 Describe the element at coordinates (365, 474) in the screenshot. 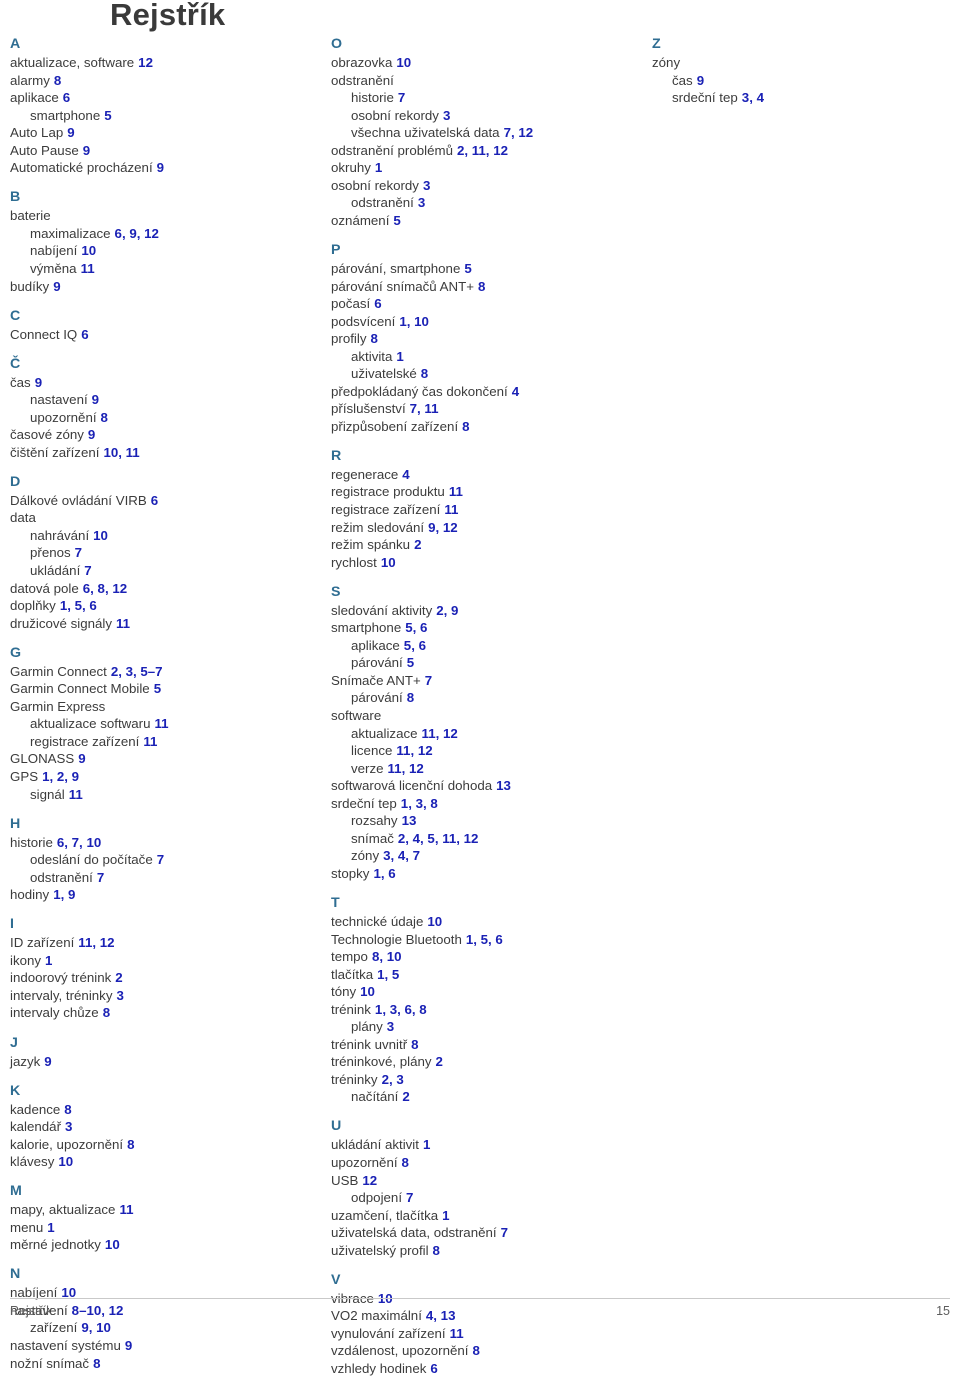

I see `entry-term: regenerace` at that location.